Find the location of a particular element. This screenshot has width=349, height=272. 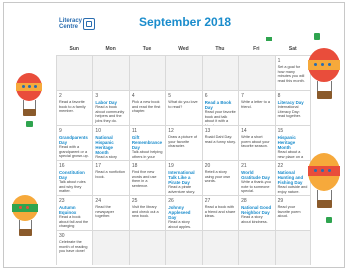

day-number: 23 is located at coordinates (62, 201).